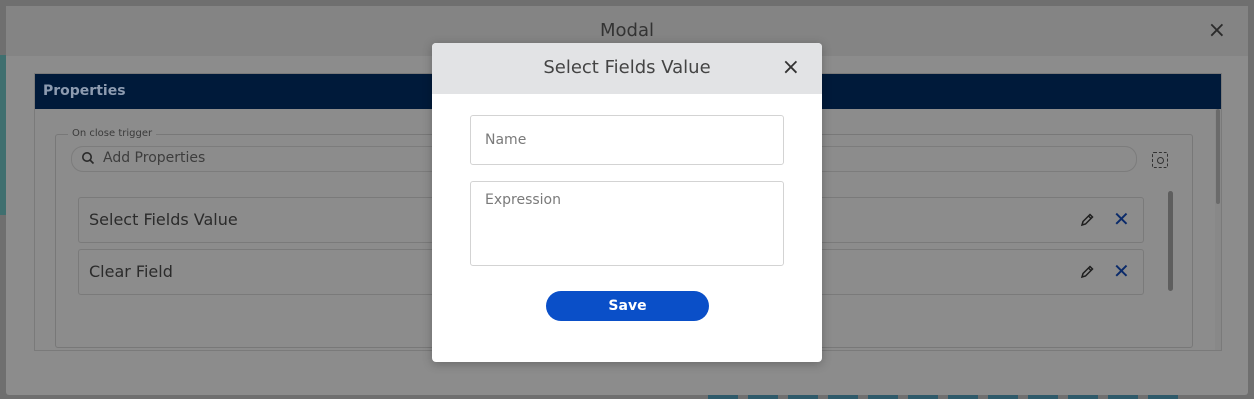 This screenshot has width=1254, height=399. Describe the element at coordinates (88, 158) in the screenshot. I see `search-icon` at that location.